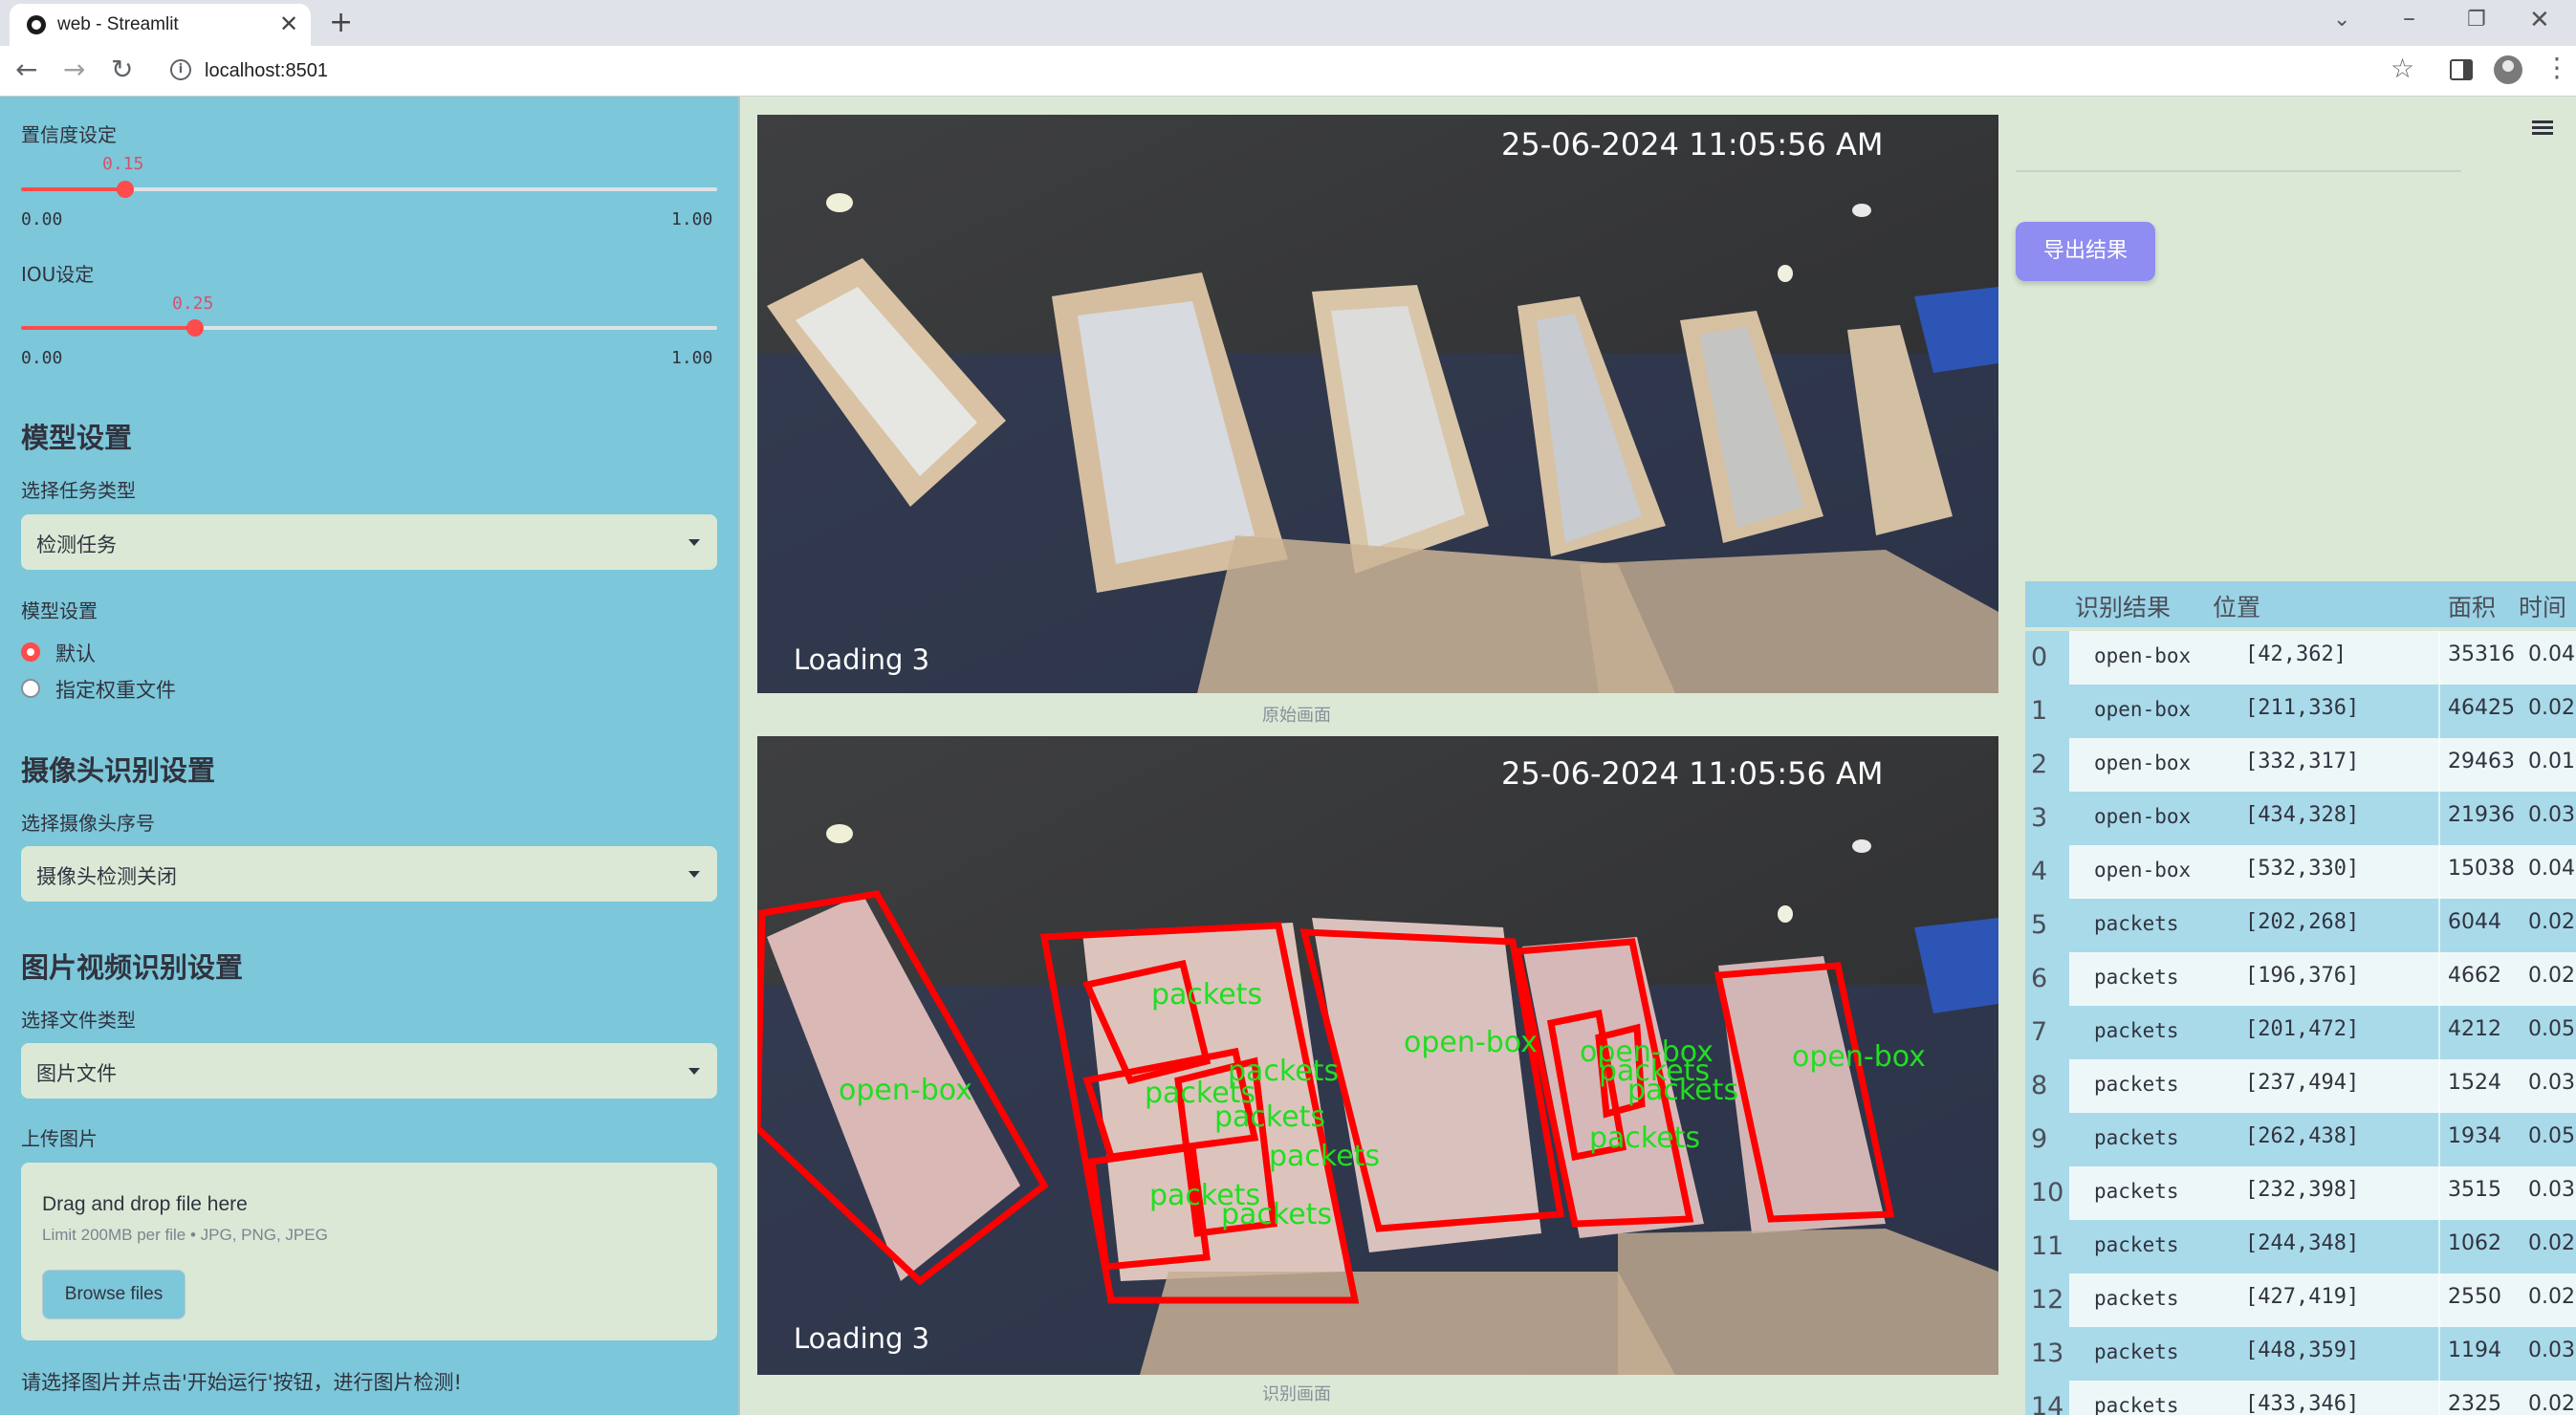 The height and width of the screenshot is (1415, 2576). What do you see at coordinates (1288, 23) in the screenshot?
I see `browser-tab-bar: web - Streamlit ✕ + ⌄ – ❐ ✕` at bounding box center [1288, 23].